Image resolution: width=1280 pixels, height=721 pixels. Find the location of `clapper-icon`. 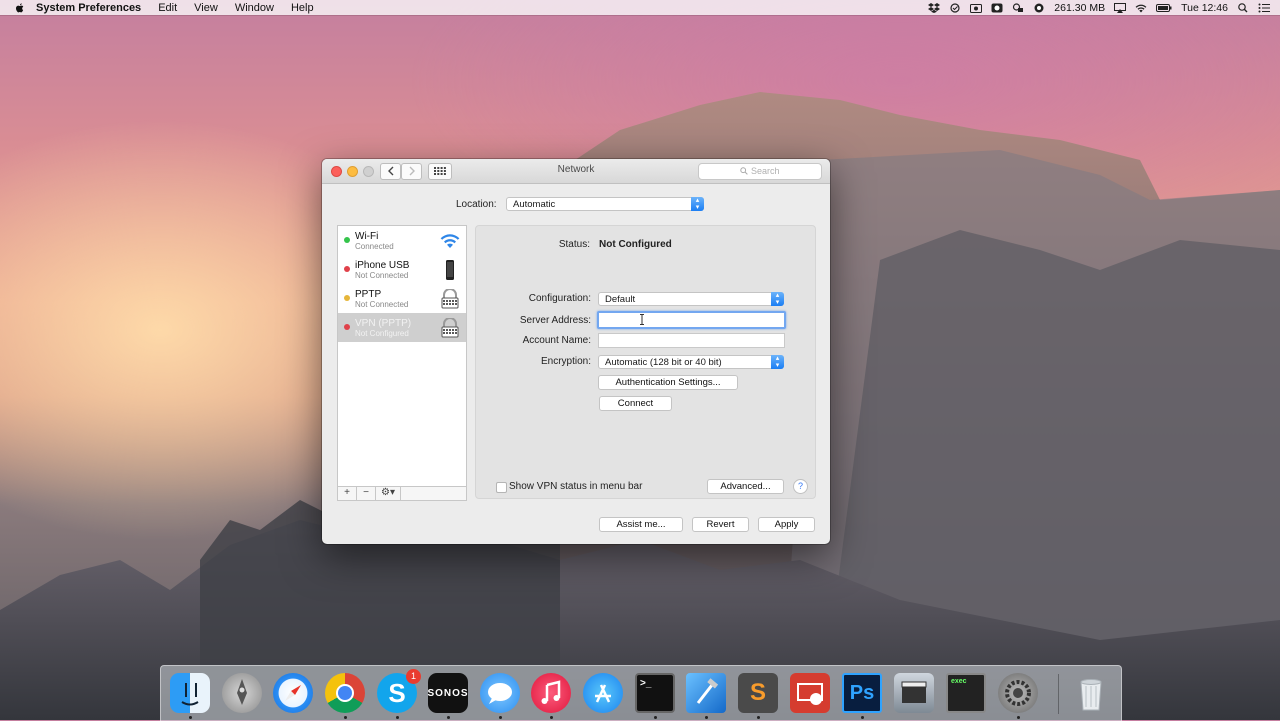

clapper-icon is located at coordinates (914, 692).